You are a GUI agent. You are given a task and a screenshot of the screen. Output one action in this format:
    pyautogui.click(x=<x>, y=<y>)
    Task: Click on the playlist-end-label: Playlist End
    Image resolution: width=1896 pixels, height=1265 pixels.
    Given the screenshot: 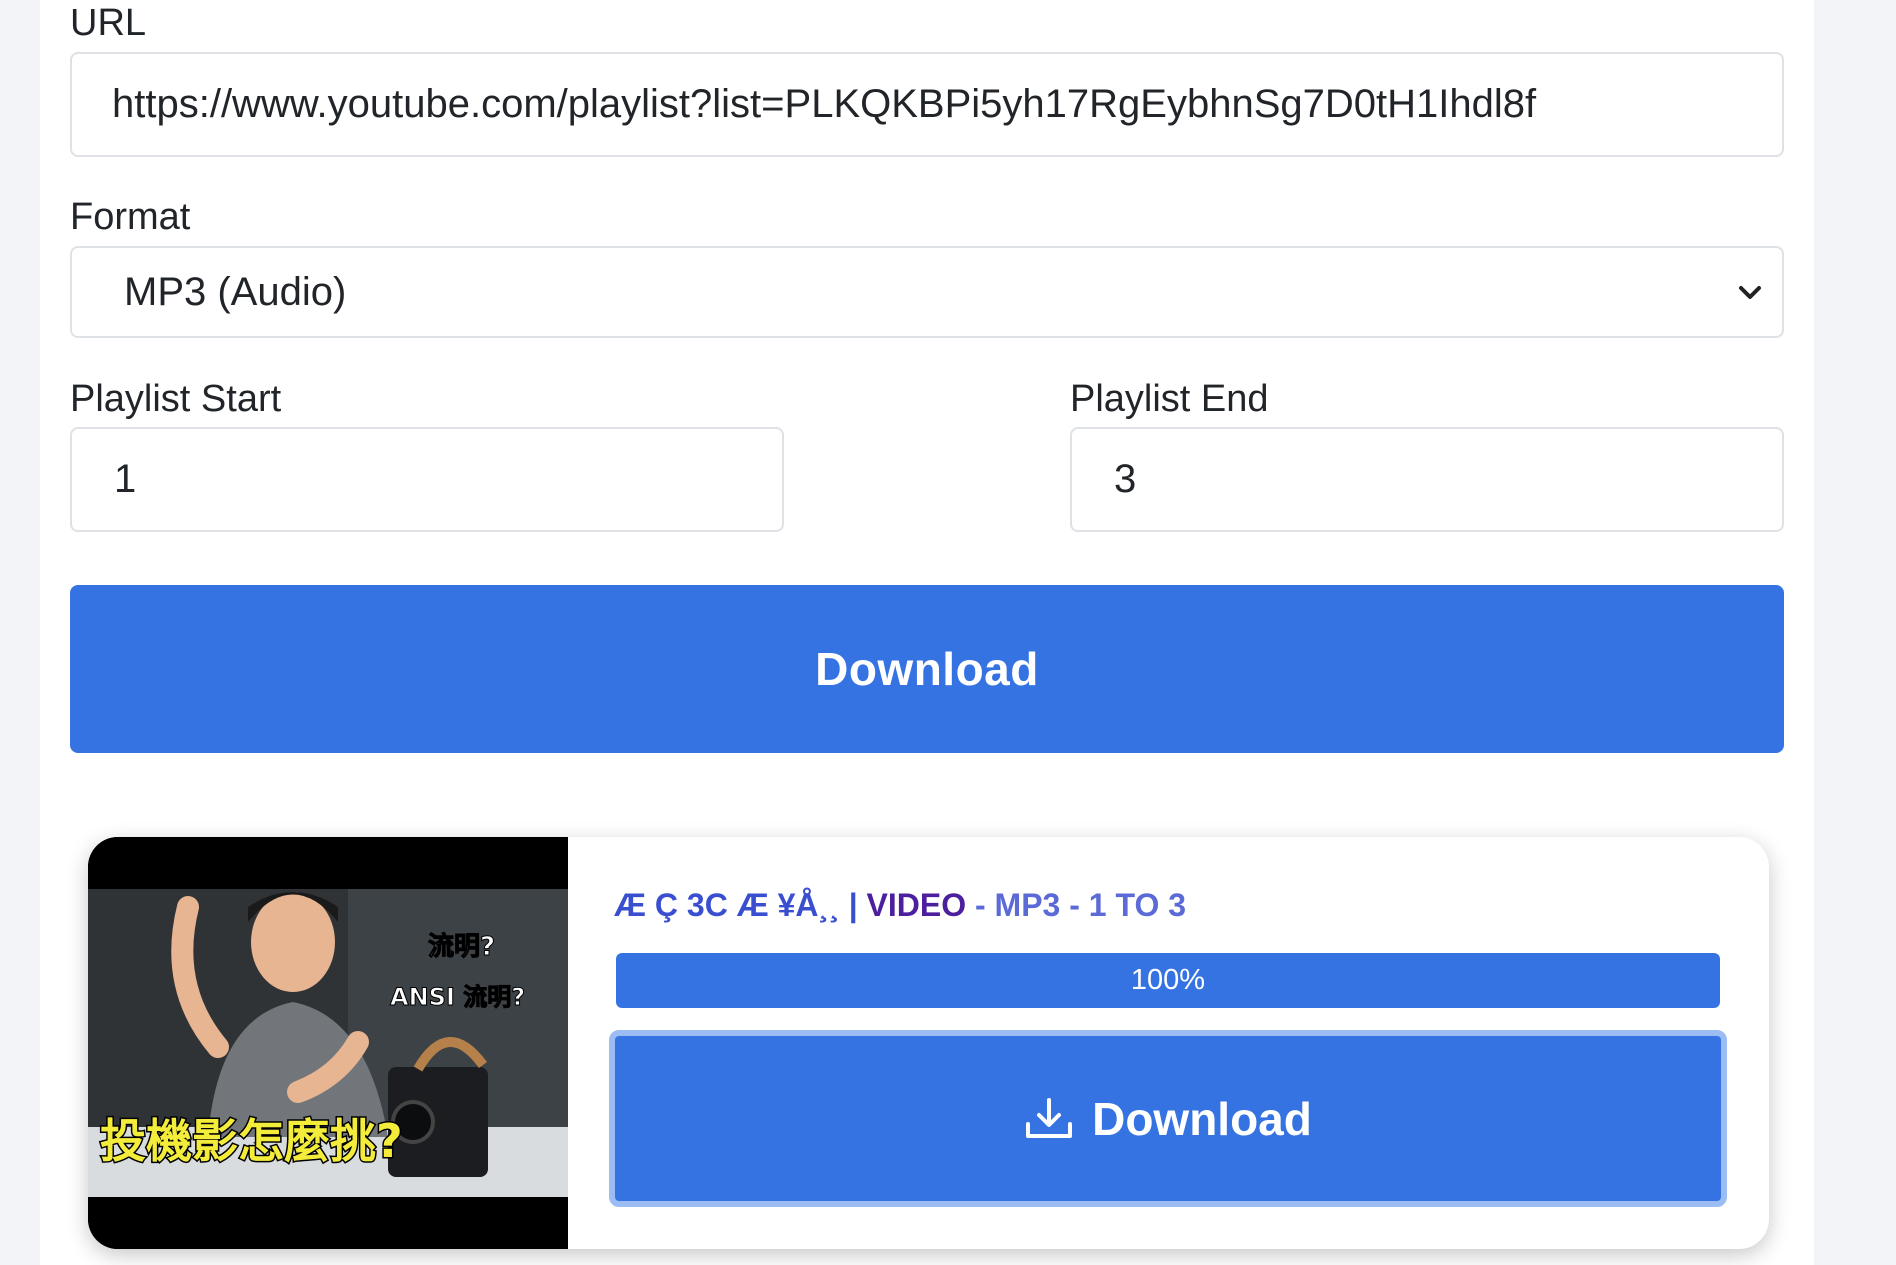 What is the action you would take?
    pyautogui.click(x=1169, y=399)
    